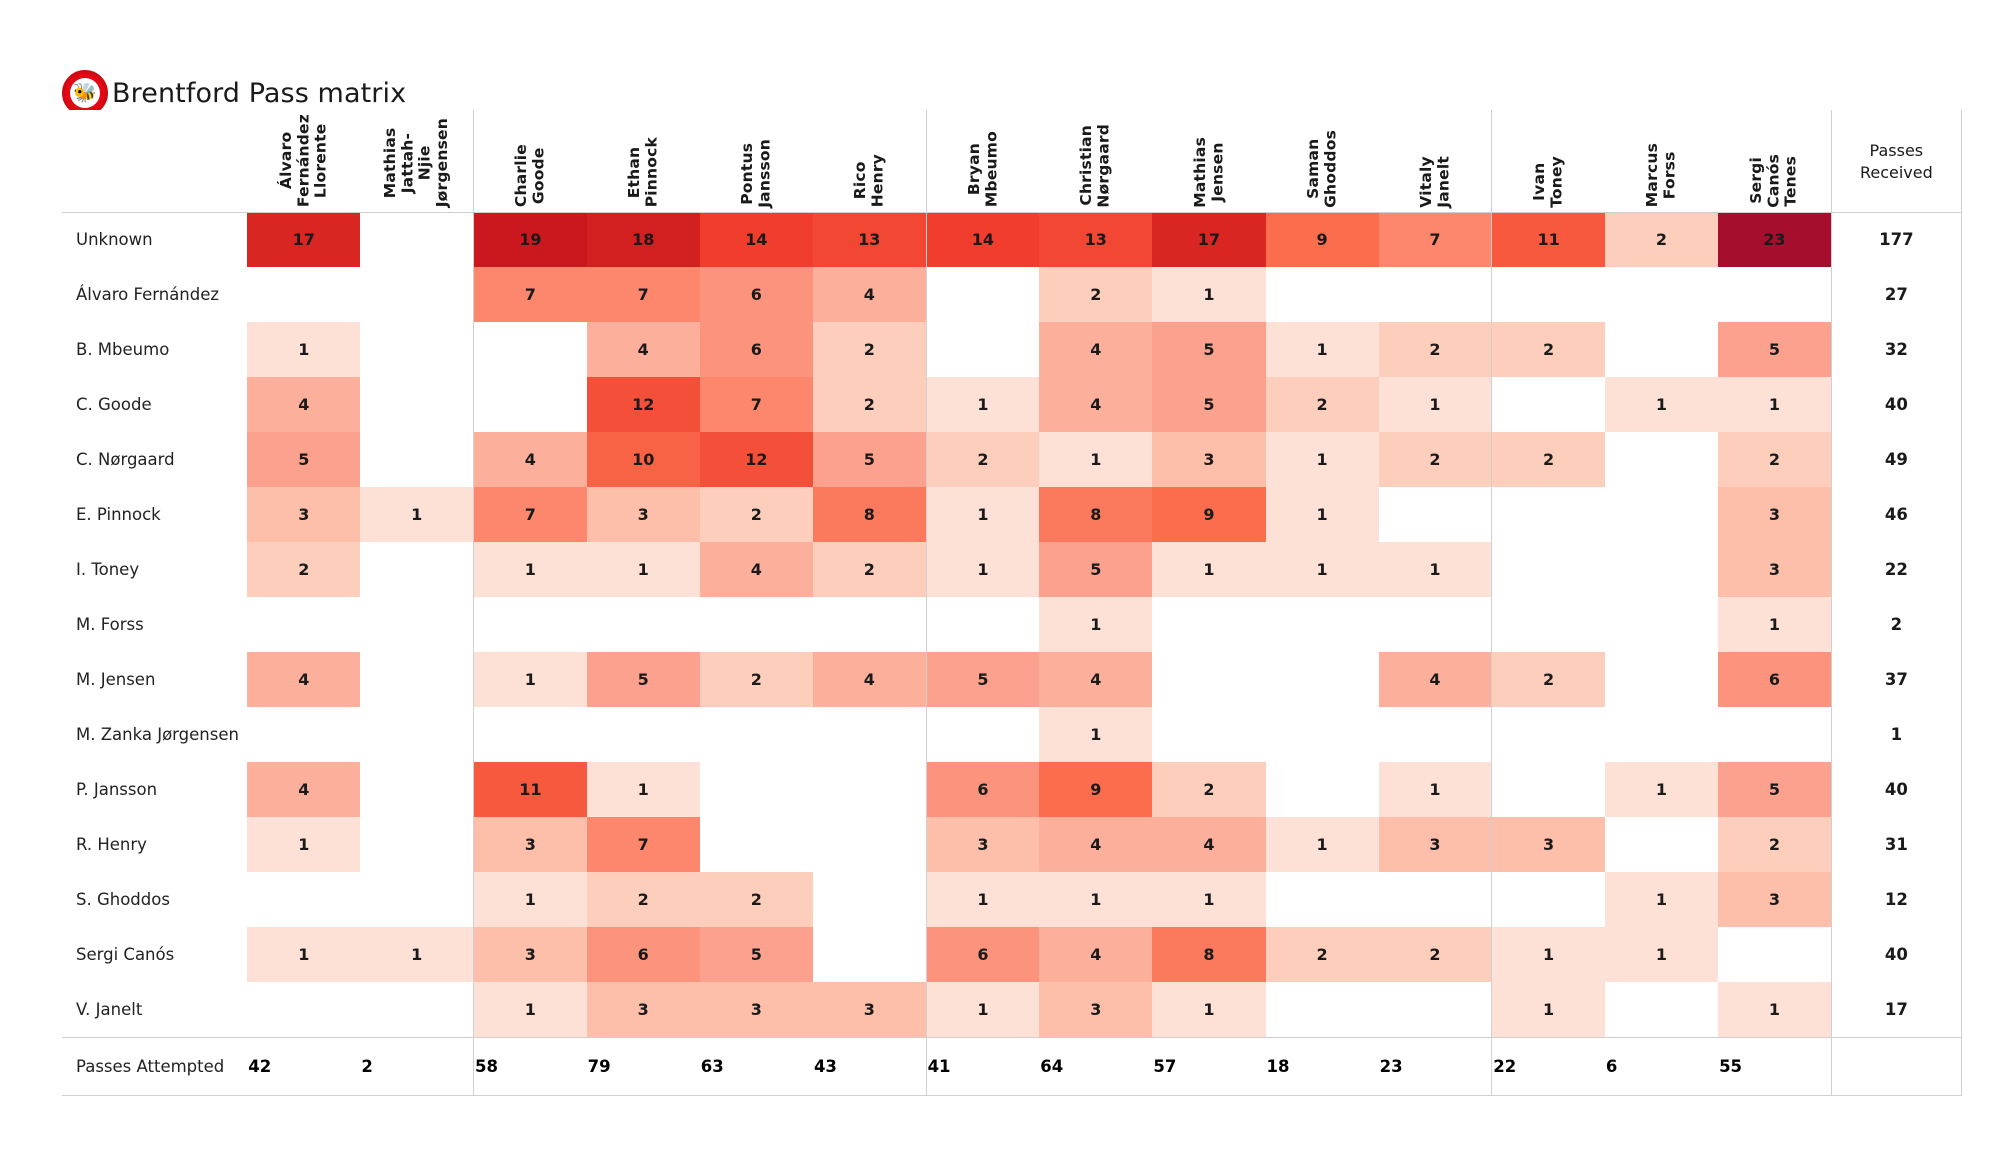 This screenshot has height=1175, width=2000. I want to click on column-header-label: Ethan Pinnock, so click(642, 172).